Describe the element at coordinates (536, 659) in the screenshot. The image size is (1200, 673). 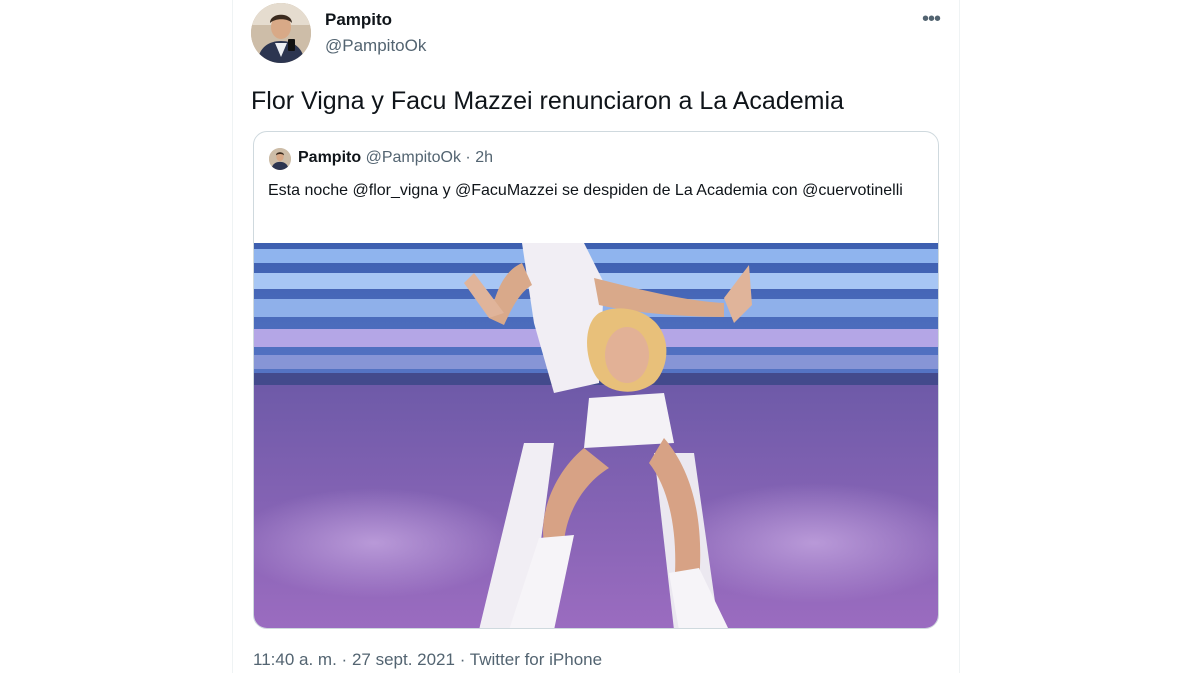
I see `tweet-source: Twitter for iPhone` at that location.